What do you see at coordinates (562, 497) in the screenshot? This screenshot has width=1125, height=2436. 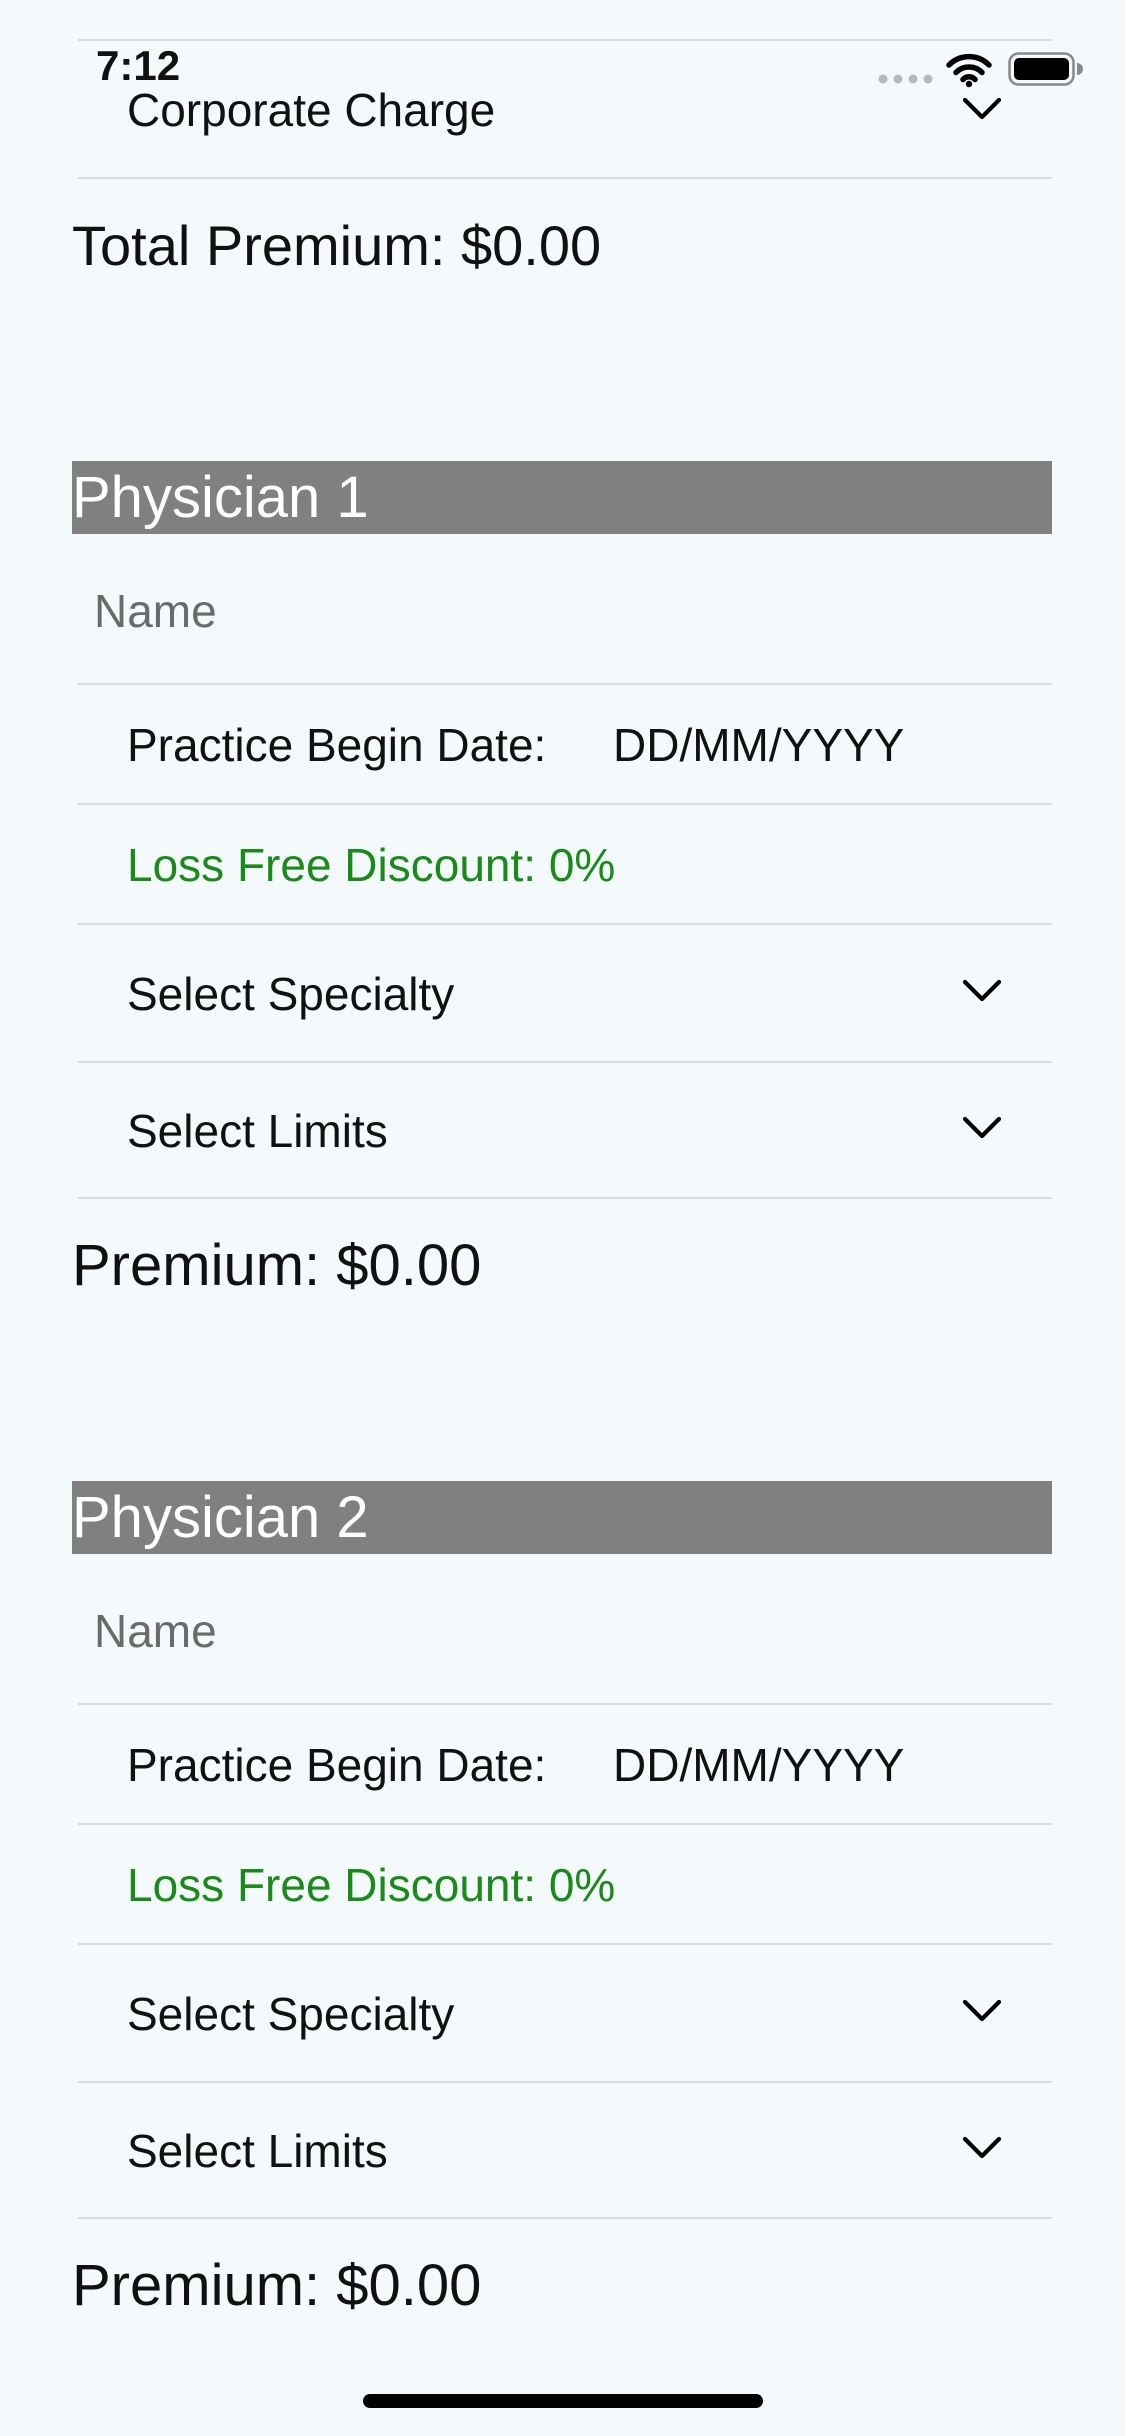 I see `physician-1-header: Physician 1` at bounding box center [562, 497].